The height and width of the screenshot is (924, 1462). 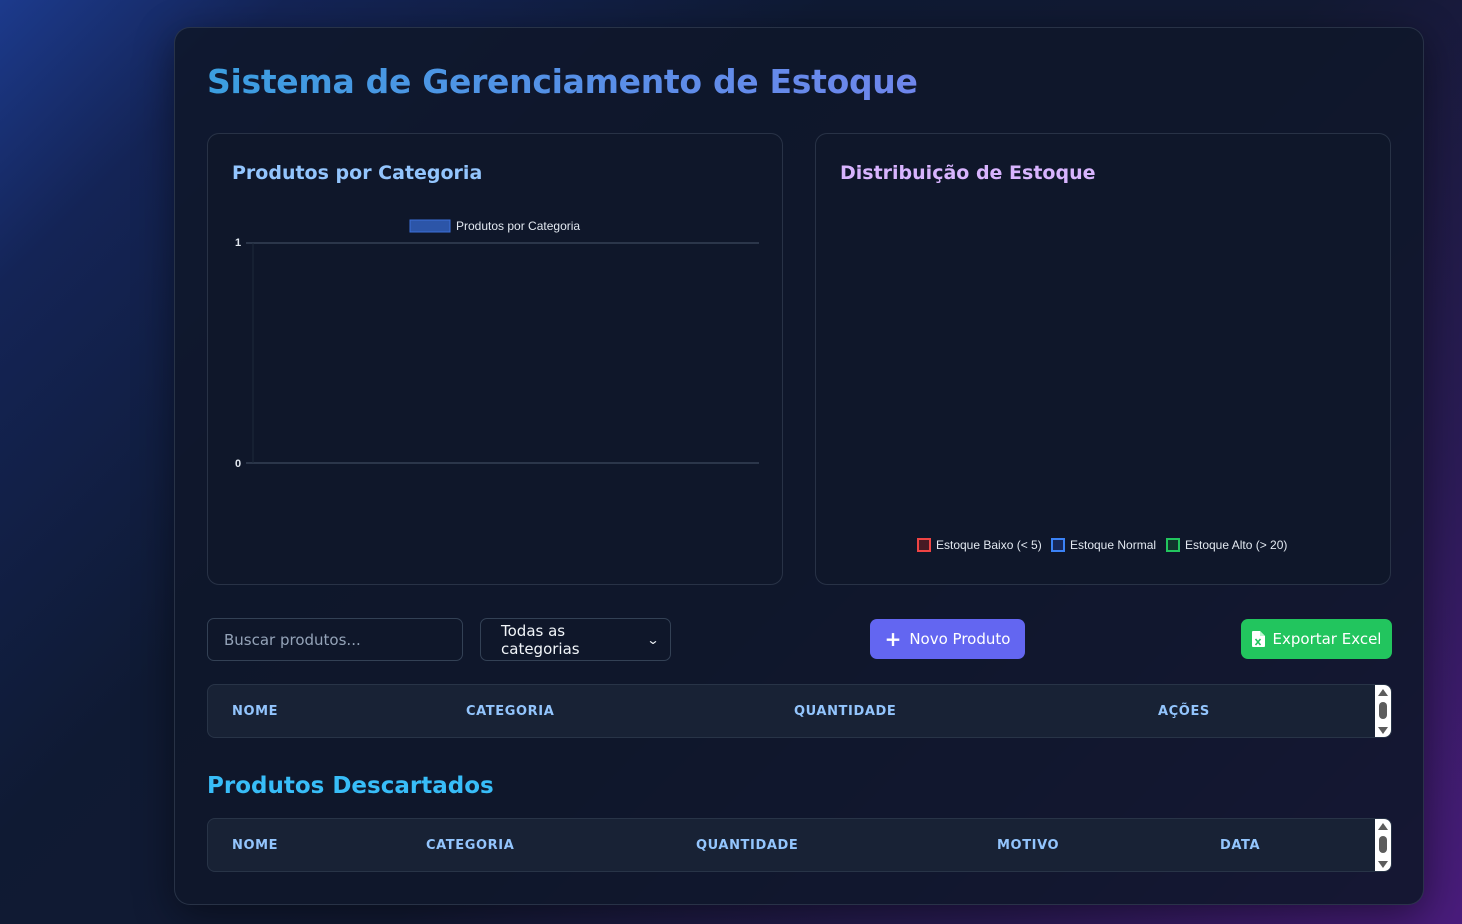 What do you see at coordinates (893, 639) in the screenshot?
I see `plus-icon: +` at bounding box center [893, 639].